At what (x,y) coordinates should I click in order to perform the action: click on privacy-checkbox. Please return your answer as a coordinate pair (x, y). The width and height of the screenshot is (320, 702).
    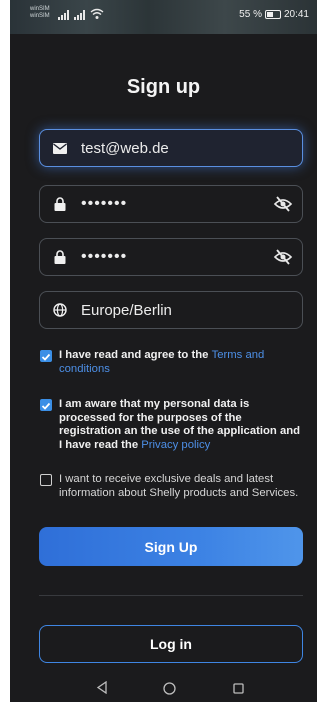
    Looking at the image, I should click on (46, 405).